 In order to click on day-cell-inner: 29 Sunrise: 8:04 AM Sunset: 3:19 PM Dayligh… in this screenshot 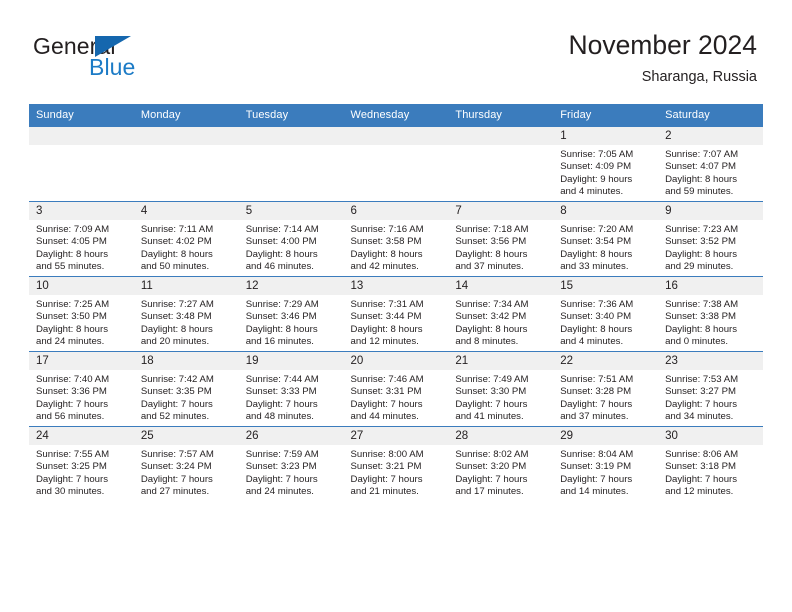, I will do `click(606, 464)`.